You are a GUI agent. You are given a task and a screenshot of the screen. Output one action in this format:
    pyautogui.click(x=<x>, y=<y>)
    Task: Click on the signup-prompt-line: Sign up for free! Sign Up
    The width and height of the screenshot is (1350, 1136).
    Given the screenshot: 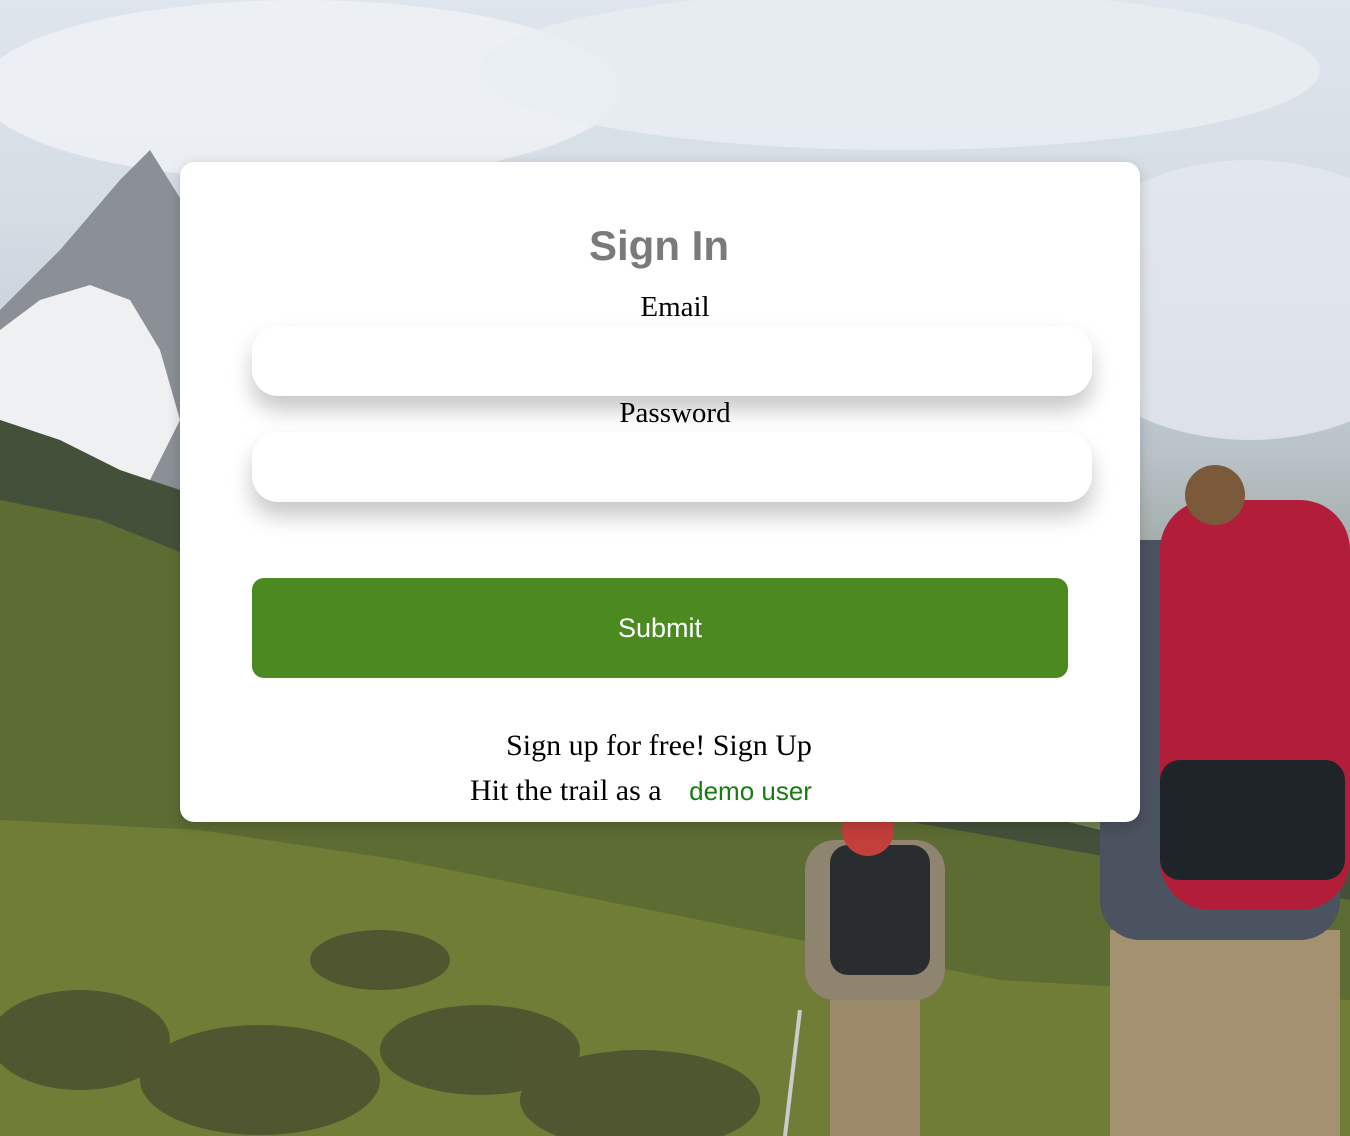 What is the action you would take?
    pyautogui.click(x=659, y=746)
    